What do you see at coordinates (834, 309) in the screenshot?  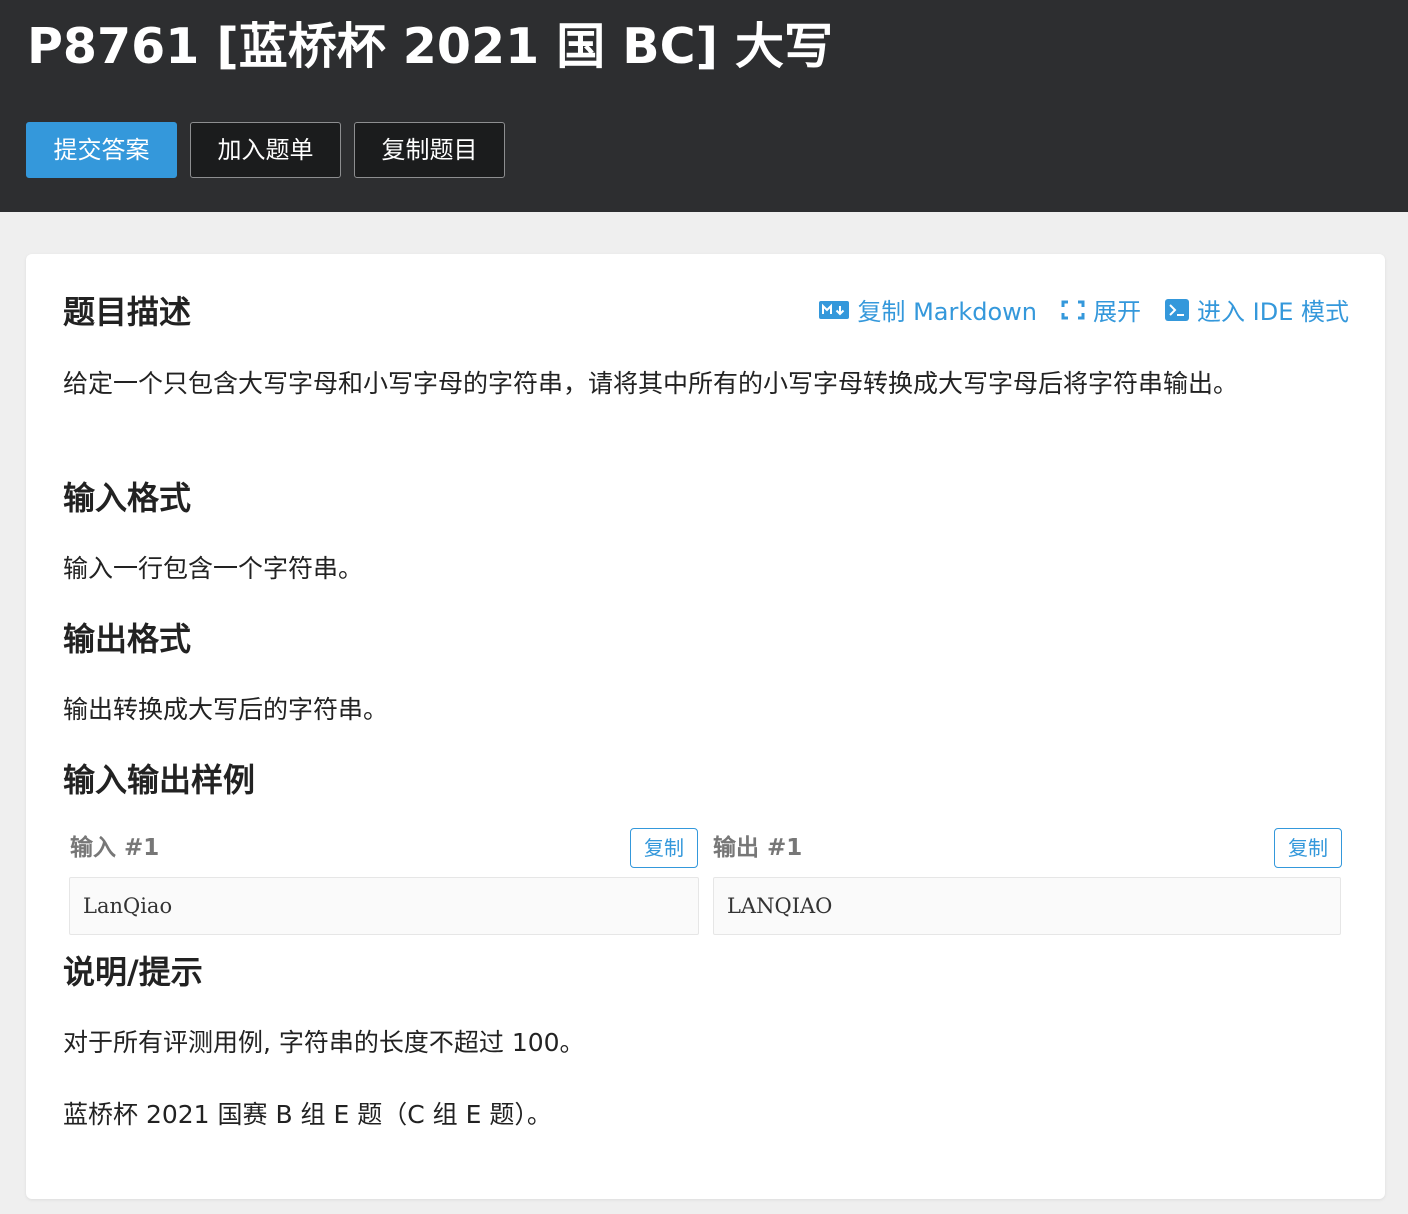 I see `markdown-icon` at bounding box center [834, 309].